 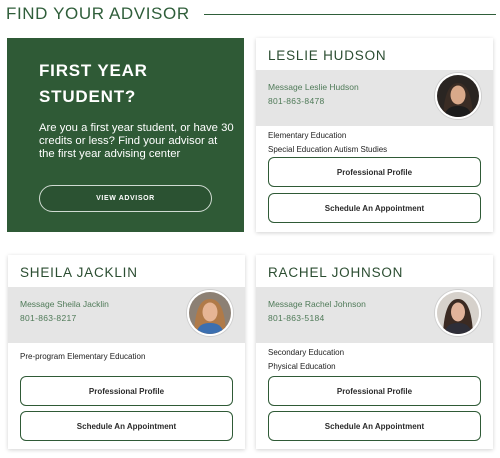 What do you see at coordinates (296, 101) in the screenshot?
I see `advisor-phone: 801-863-8478` at bounding box center [296, 101].